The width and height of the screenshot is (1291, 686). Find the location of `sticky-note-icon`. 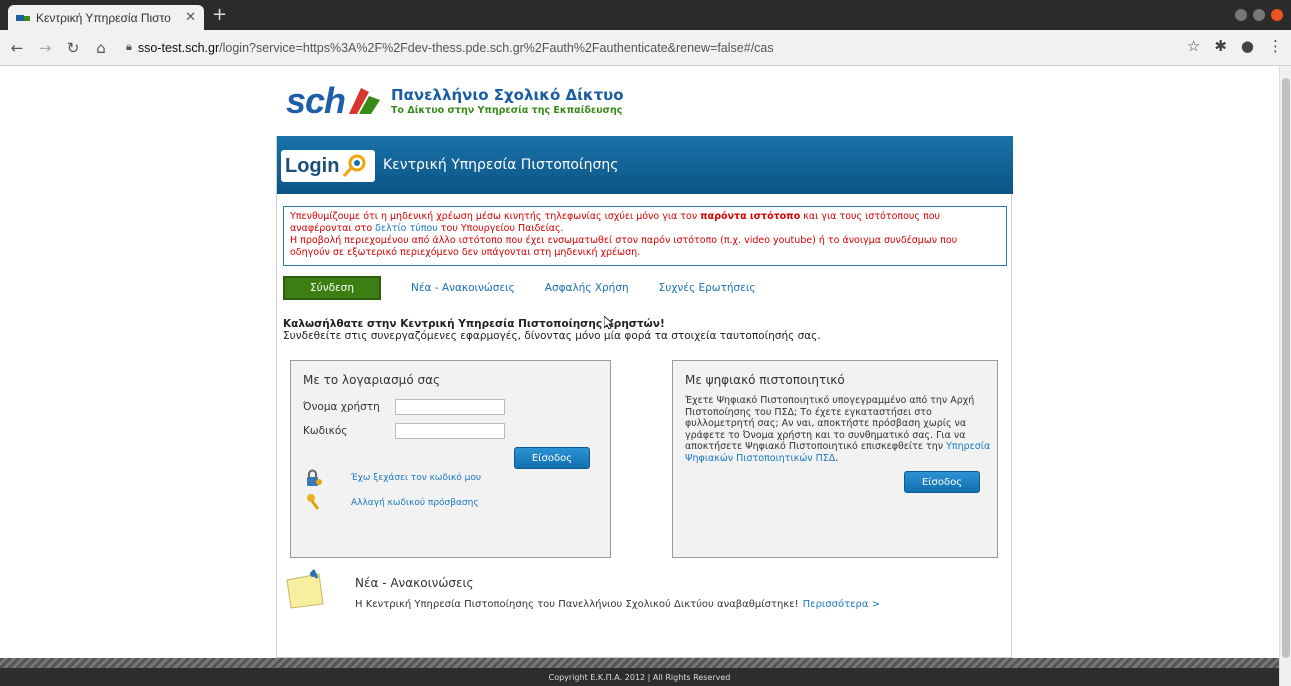

sticky-note-icon is located at coordinates (305, 589).